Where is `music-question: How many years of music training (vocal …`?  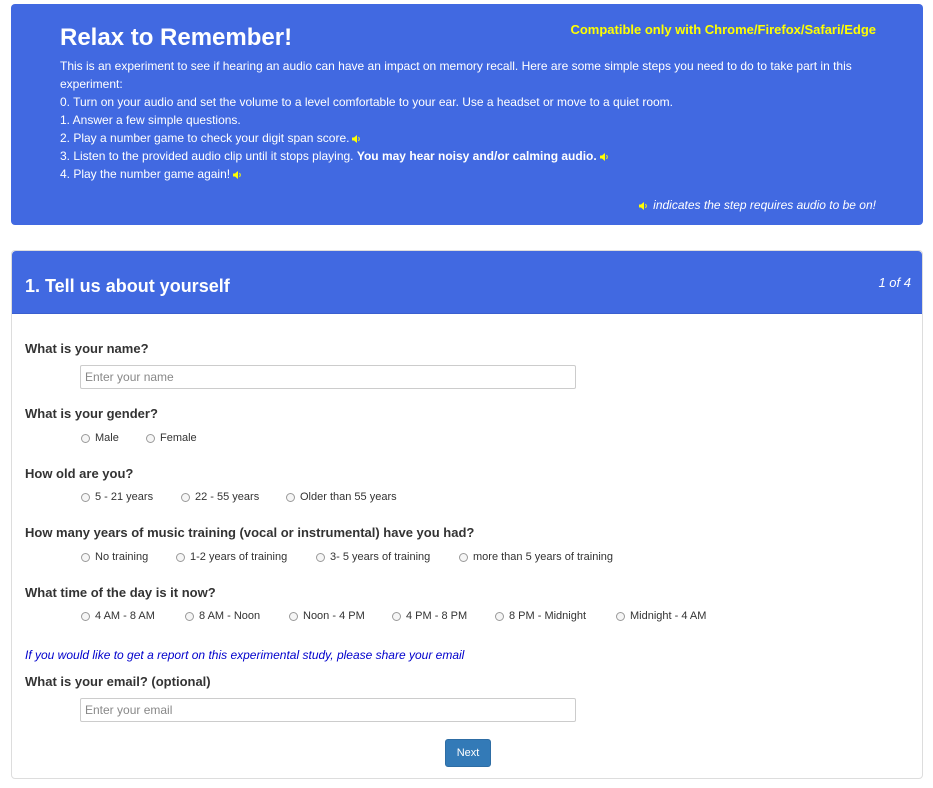 music-question: How many years of music training (vocal … is located at coordinates (250, 532).